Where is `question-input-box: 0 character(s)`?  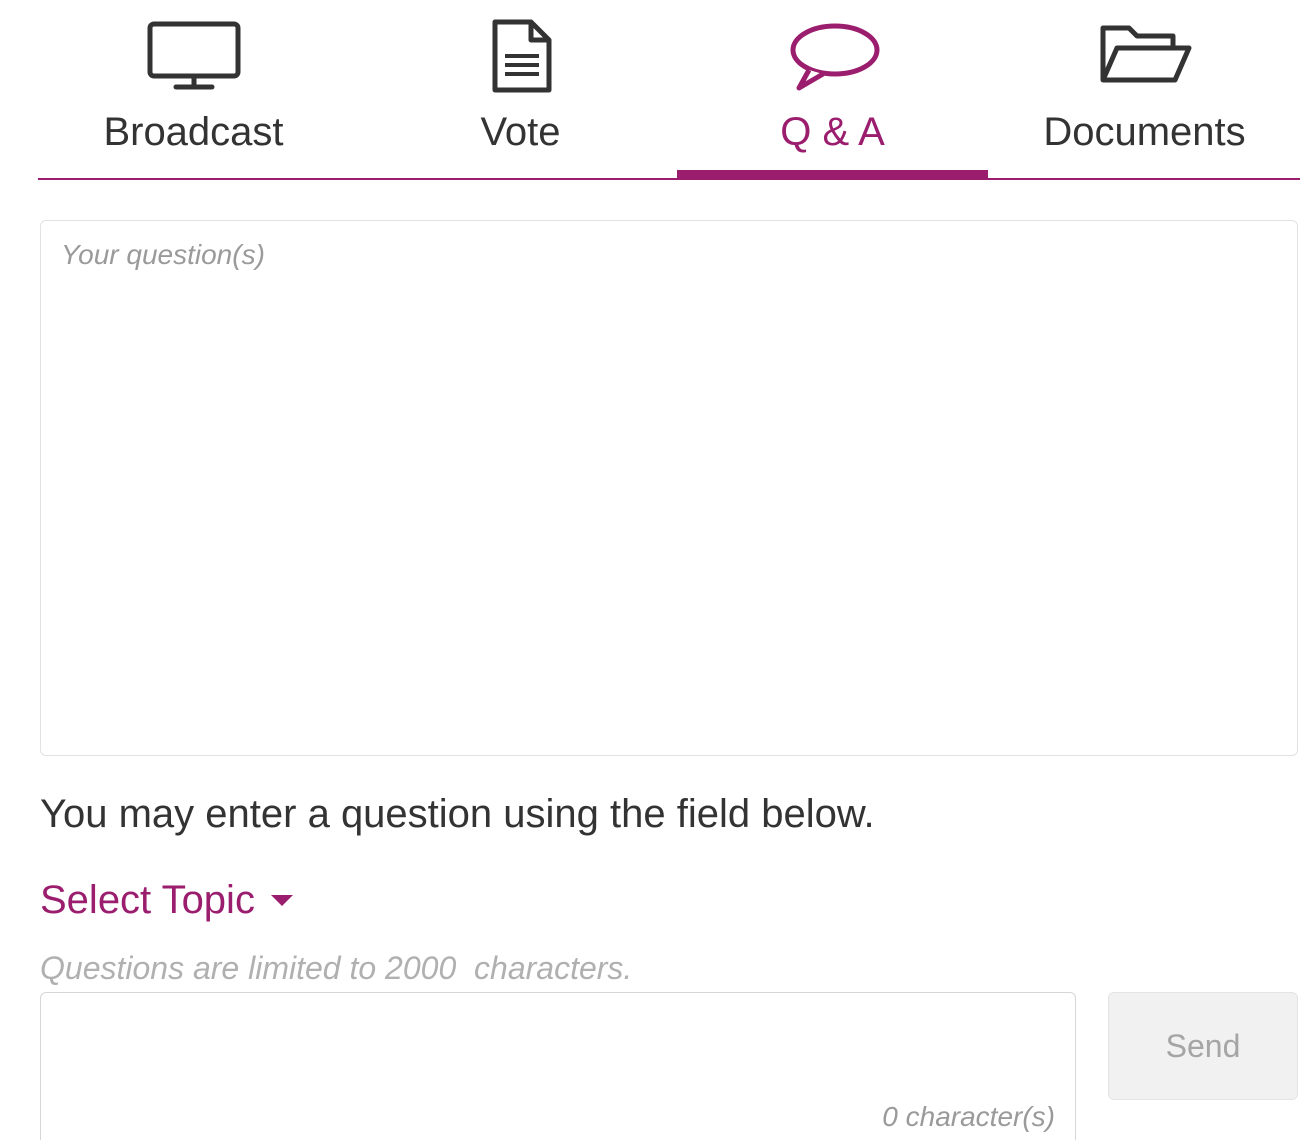 question-input-box: 0 character(s) is located at coordinates (558, 1066).